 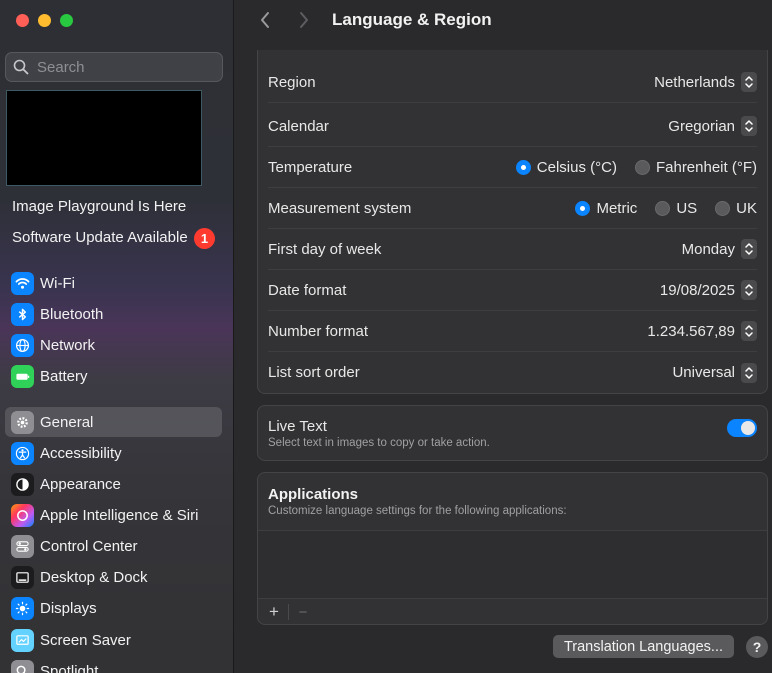 I want to click on sidebar-item-network: Network, so click(x=113, y=345).